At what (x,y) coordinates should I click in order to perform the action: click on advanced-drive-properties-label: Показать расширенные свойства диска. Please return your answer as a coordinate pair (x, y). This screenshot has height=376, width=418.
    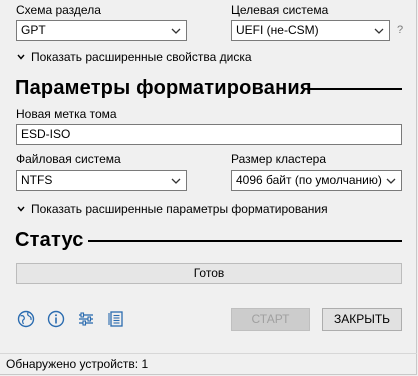
    Looking at the image, I should click on (141, 57).